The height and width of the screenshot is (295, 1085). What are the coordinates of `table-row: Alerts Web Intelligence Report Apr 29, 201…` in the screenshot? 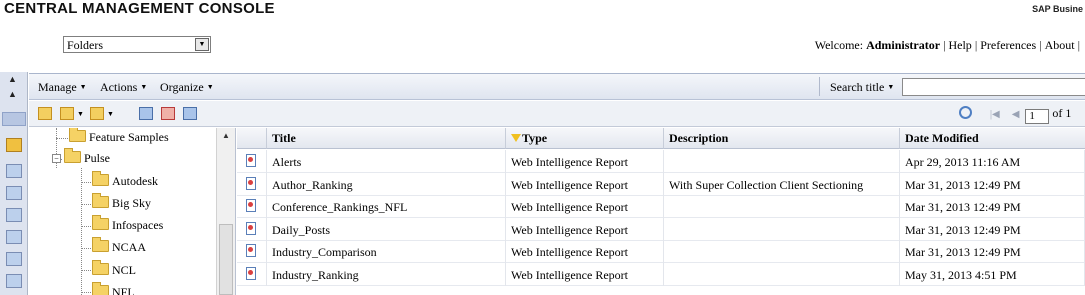 It's located at (661, 161).